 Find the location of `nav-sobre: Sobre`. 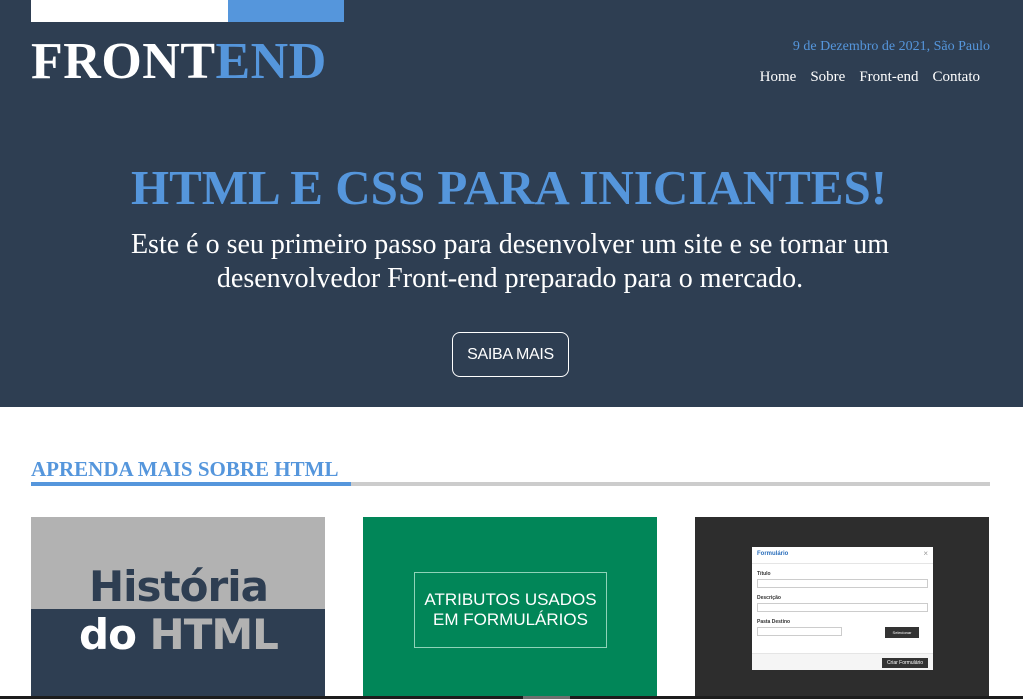

nav-sobre: Sobre is located at coordinates (827, 77).